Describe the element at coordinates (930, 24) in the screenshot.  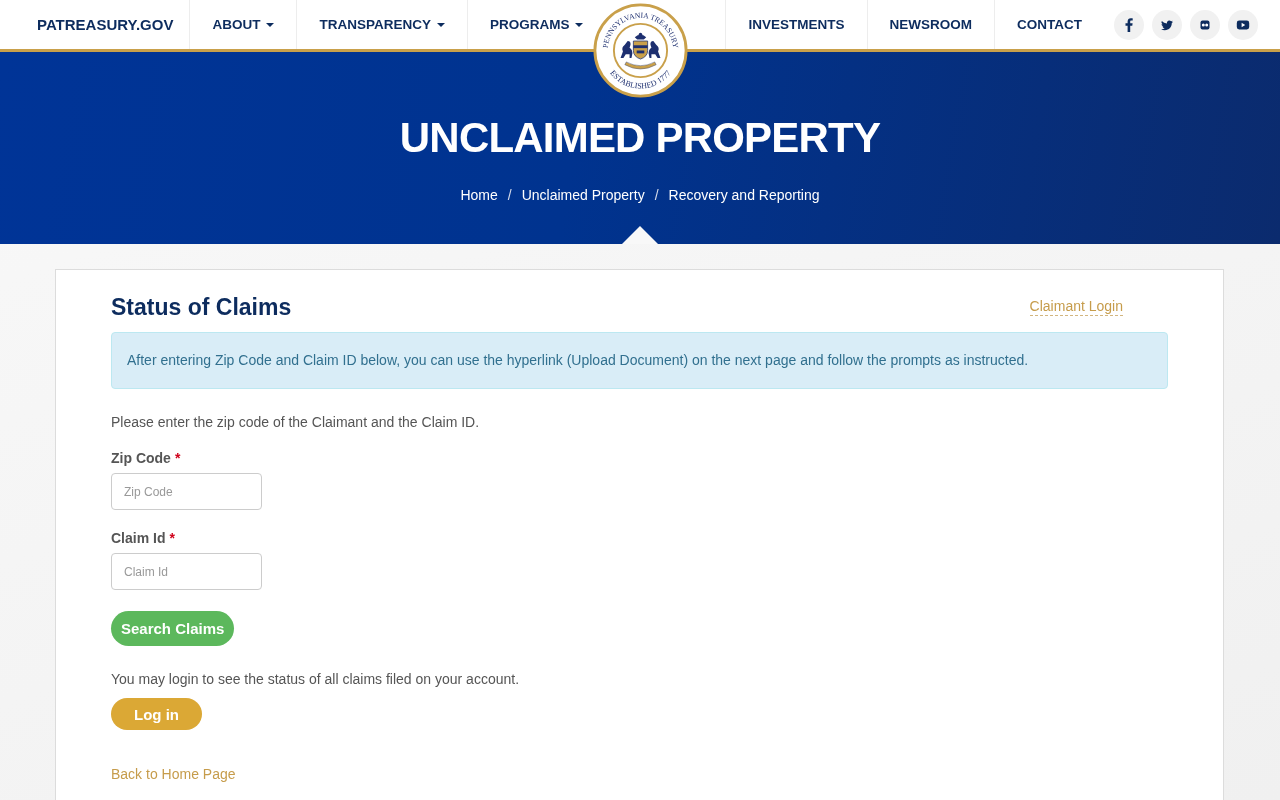
I see `nav-link: NEWSROOM` at that location.